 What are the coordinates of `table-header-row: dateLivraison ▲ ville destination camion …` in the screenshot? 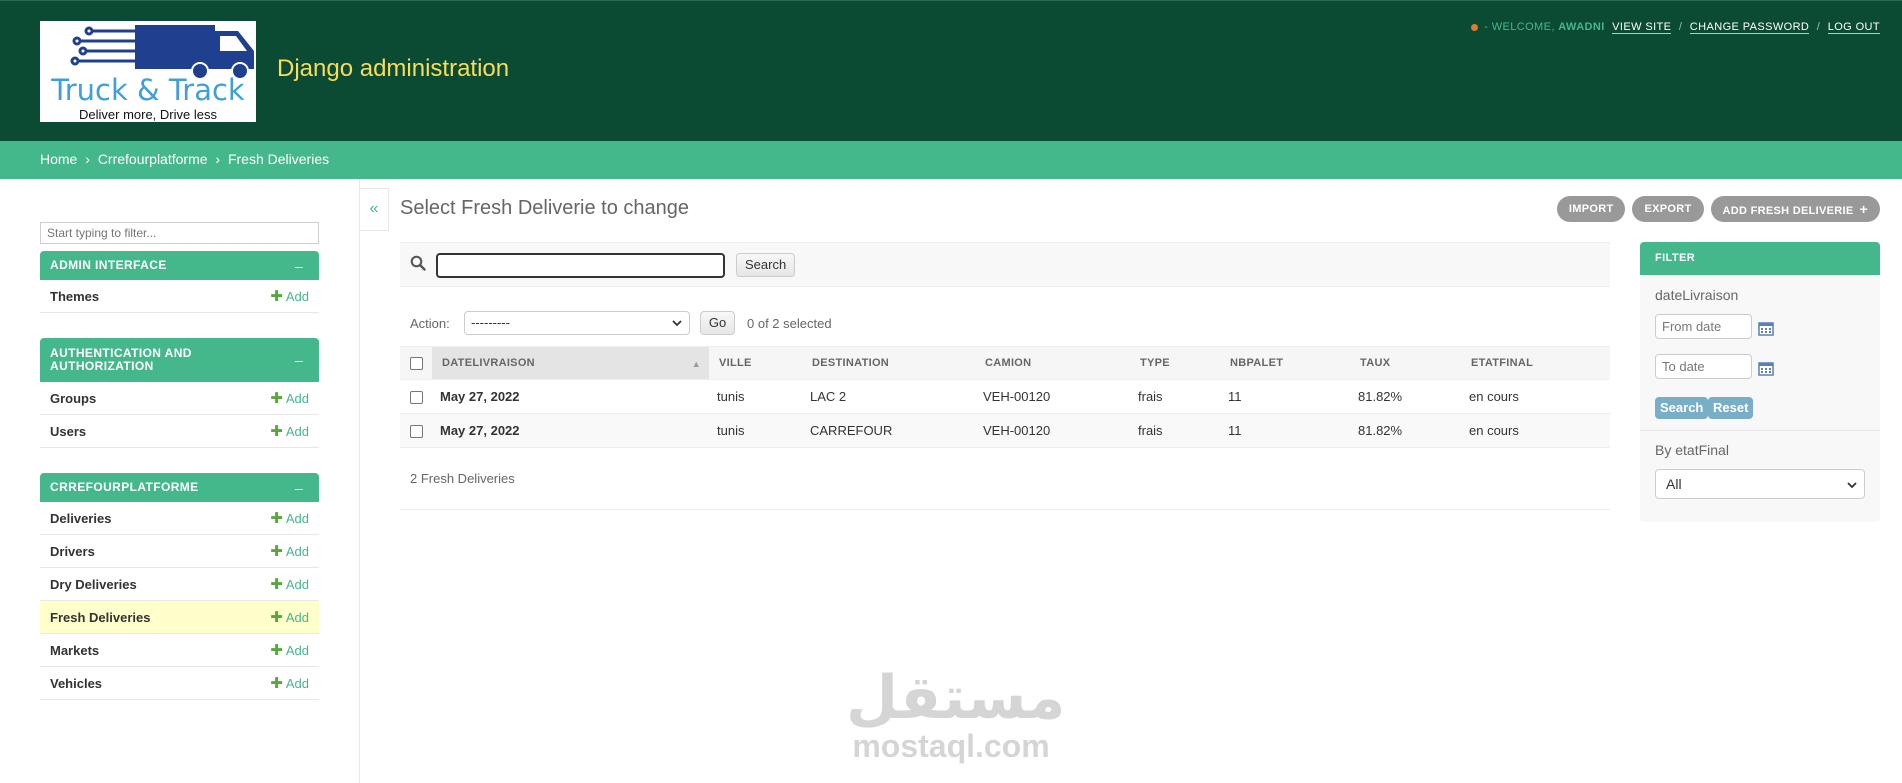 It's located at (1005, 363).